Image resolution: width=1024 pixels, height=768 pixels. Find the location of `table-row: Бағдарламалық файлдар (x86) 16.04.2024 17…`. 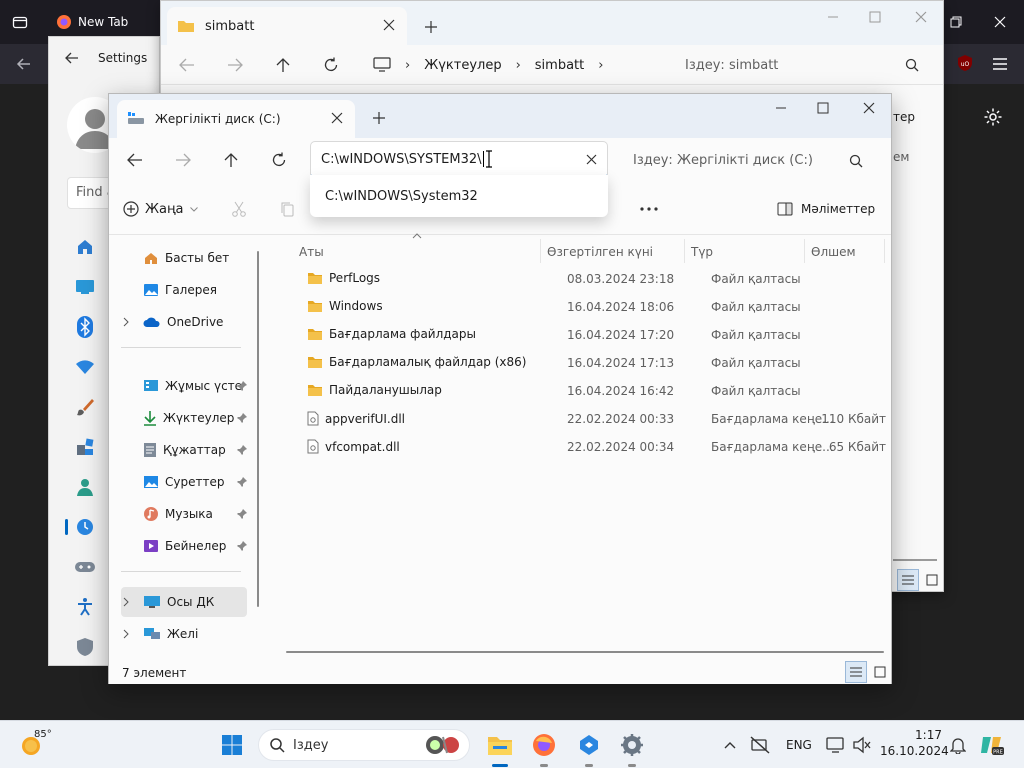

table-row: Бағдарламалық файлдар (x86) 16.04.2024 17… is located at coordinates (586, 363).